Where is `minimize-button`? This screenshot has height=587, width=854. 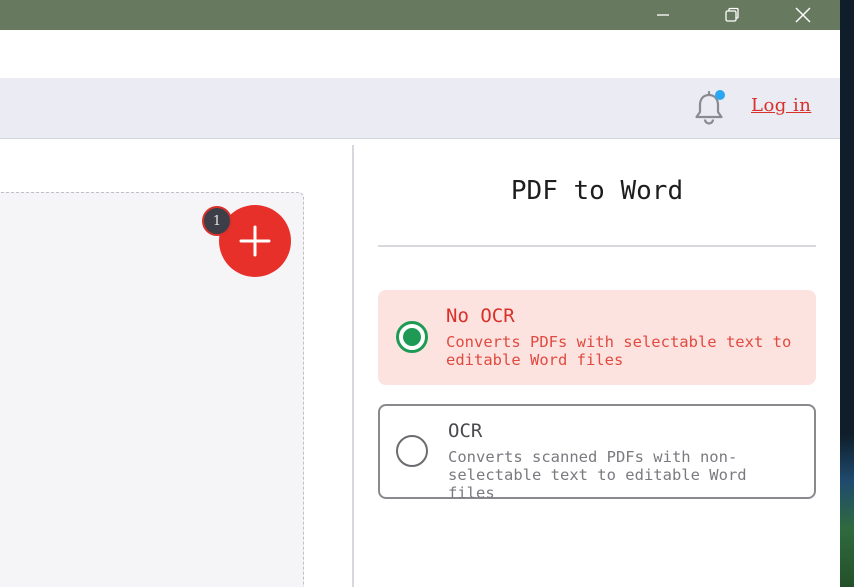 minimize-button is located at coordinates (663, 15).